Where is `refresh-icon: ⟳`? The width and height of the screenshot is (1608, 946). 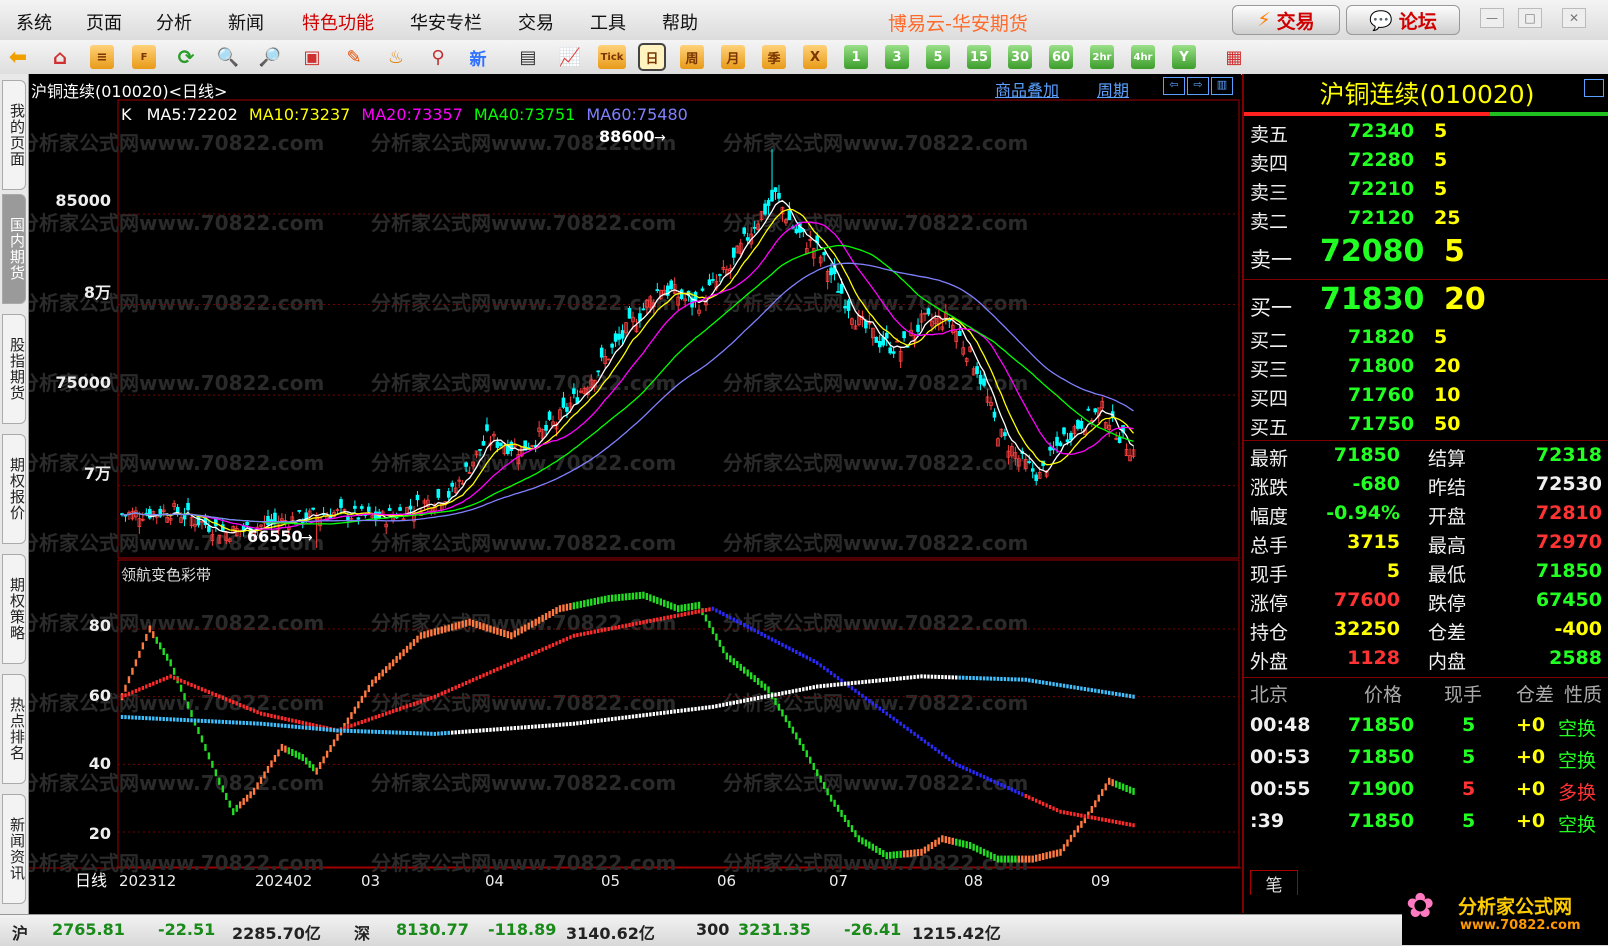
refresh-icon: ⟳ is located at coordinates (186, 57).